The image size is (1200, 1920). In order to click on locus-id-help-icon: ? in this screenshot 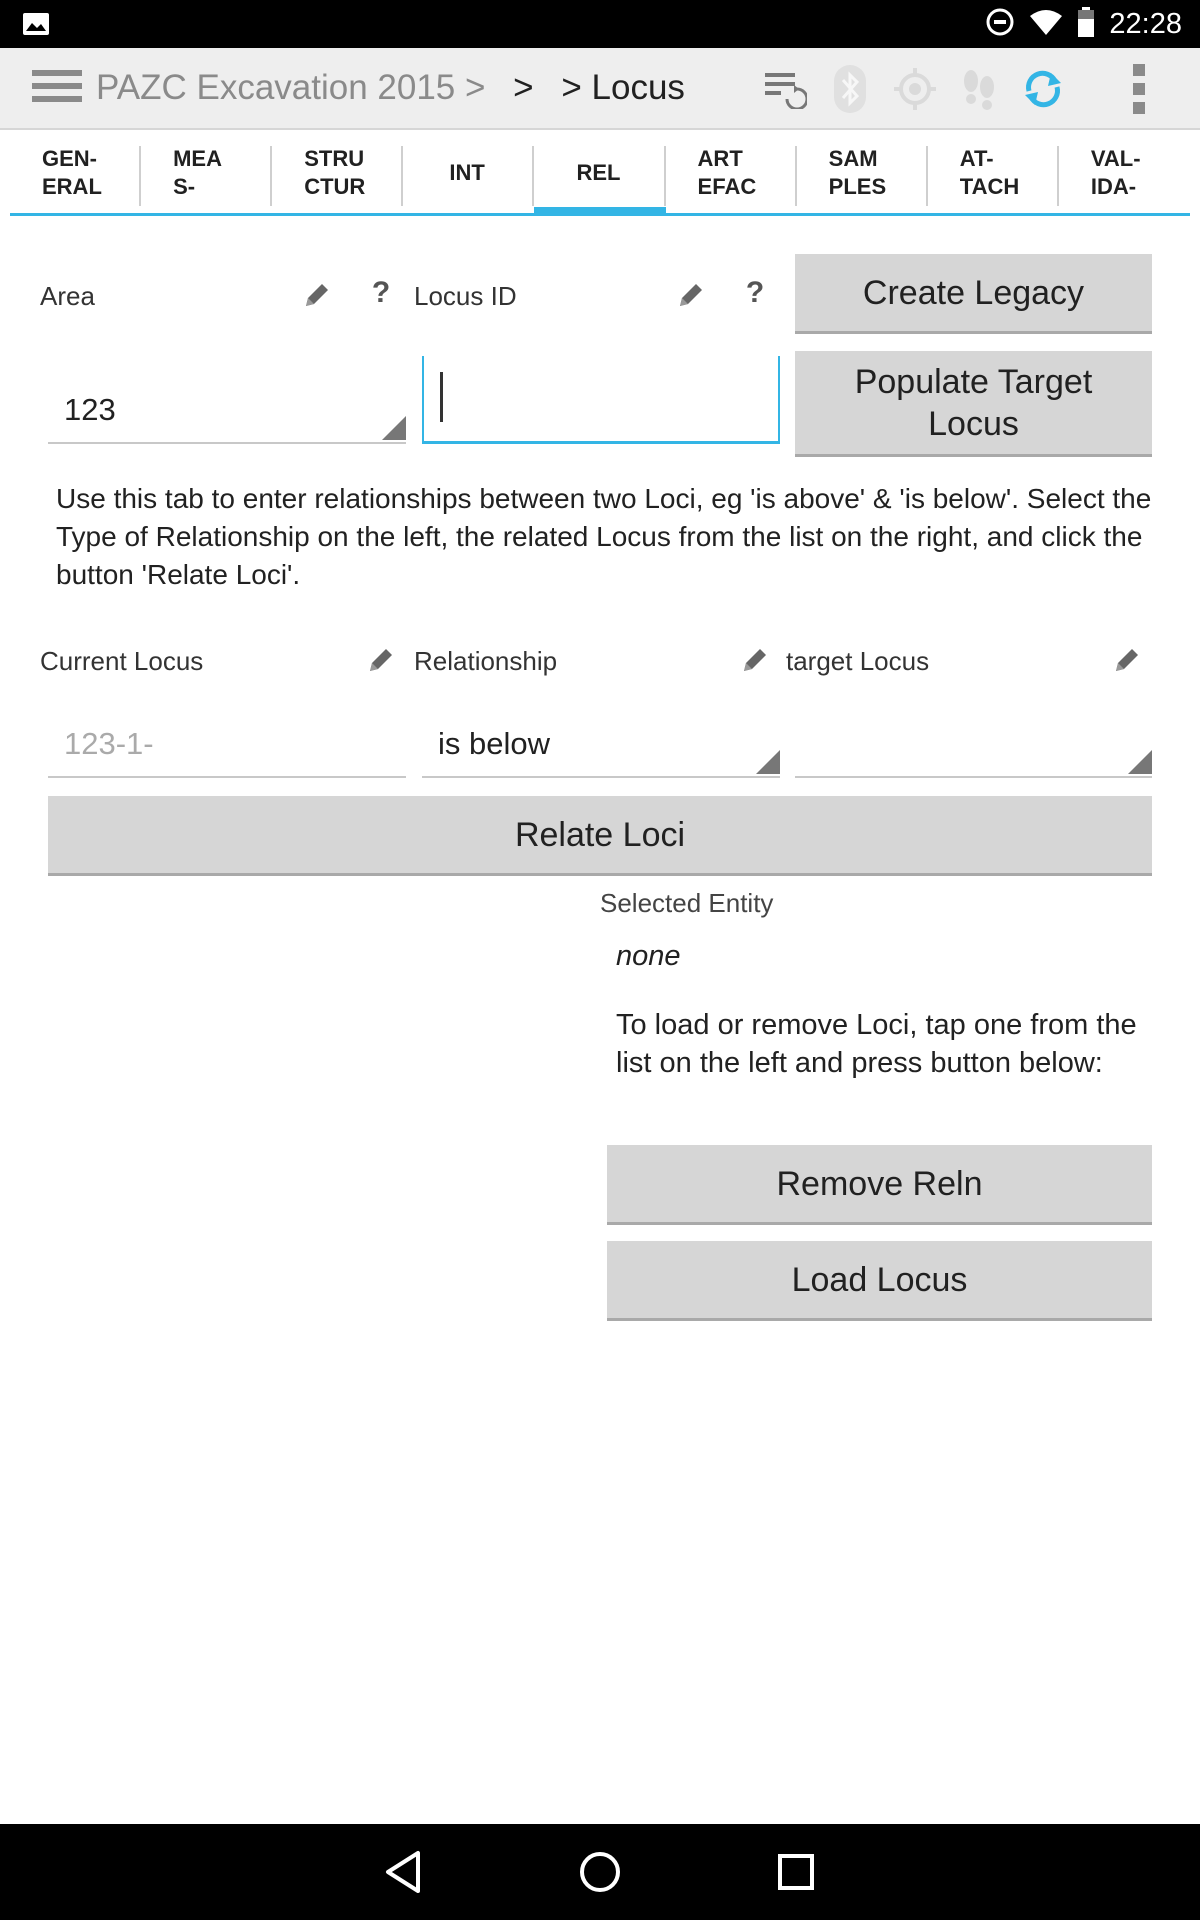, I will do `click(755, 293)`.